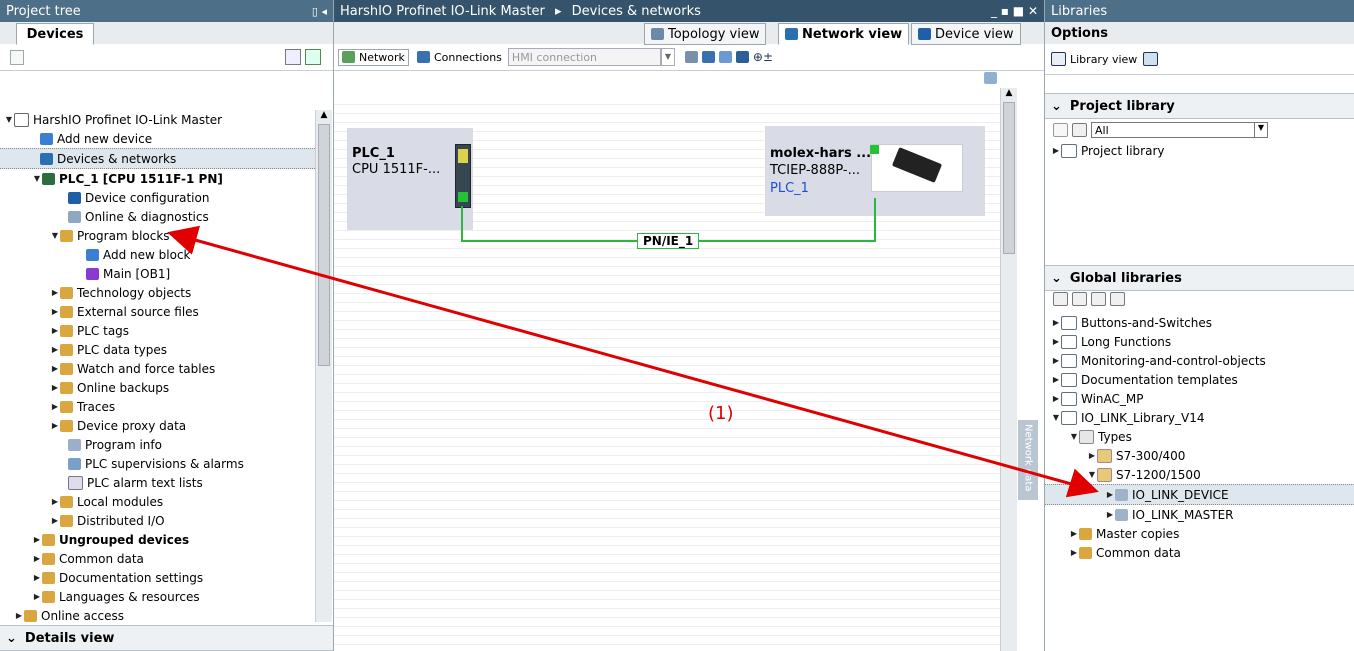 The width and height of the screenshot is (1354, 651). Describe the element at coordinates (1199, 474) in the screenshot. I see `library-folder-s7-1200-1500: ▼ S7-1200/1500` at that location.